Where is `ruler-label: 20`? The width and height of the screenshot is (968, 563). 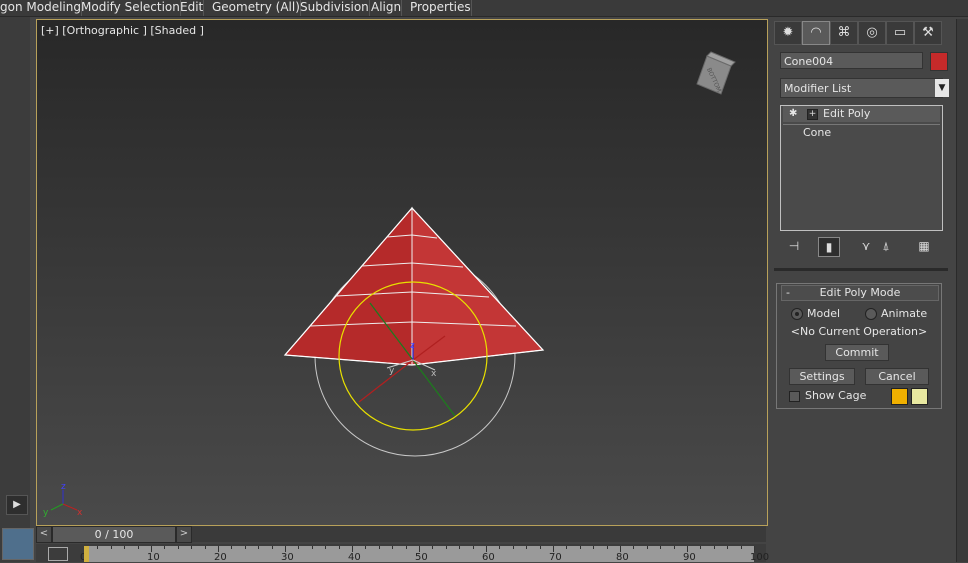 ruler-label: 20 is located at coordinates (220, 557).